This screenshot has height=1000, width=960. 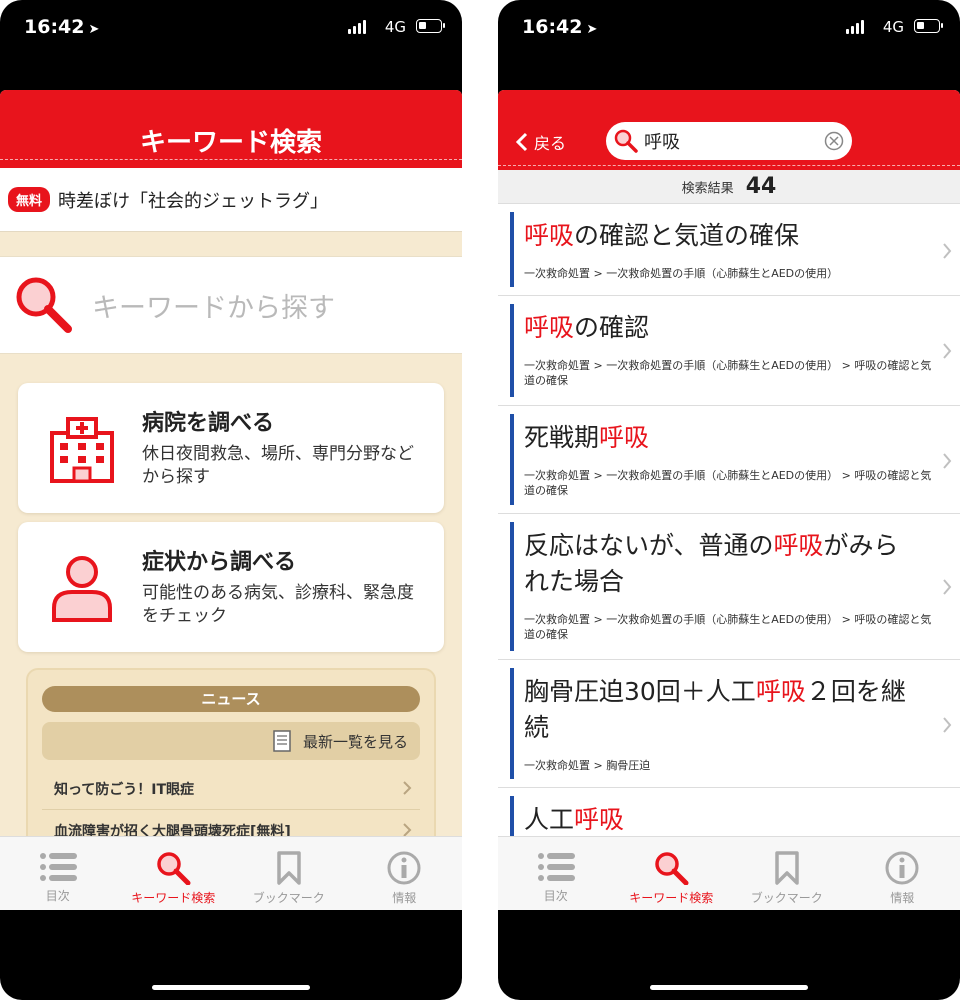 What do you see at coordinates (649, 545) in the screenshot?
I see `title-text: 反応はないが、普通の` at bounding box center [649, 545].